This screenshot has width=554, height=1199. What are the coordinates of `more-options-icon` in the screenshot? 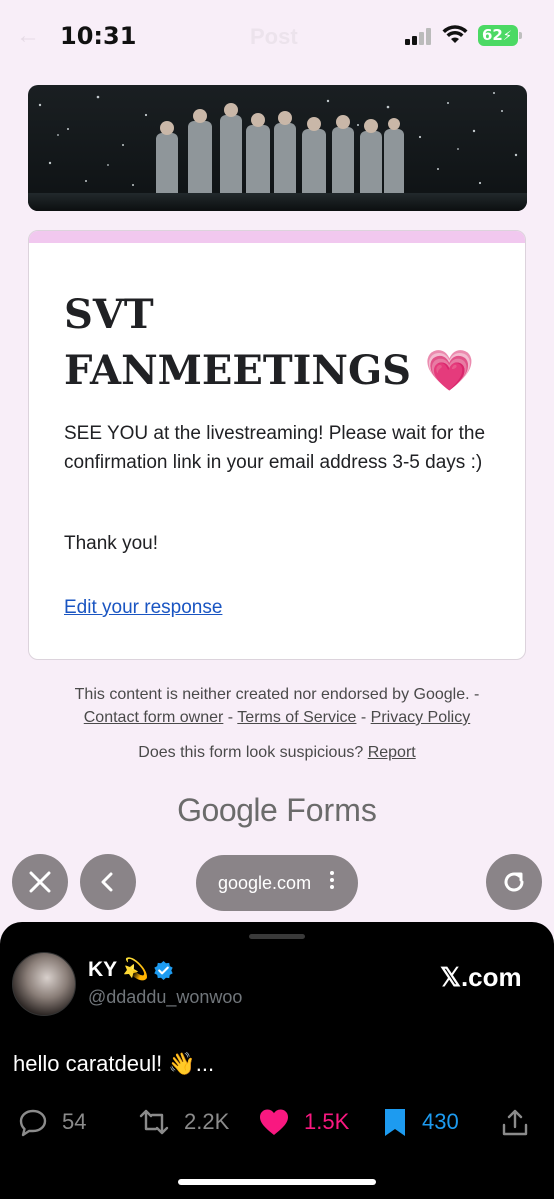 It's located at (332, 883).